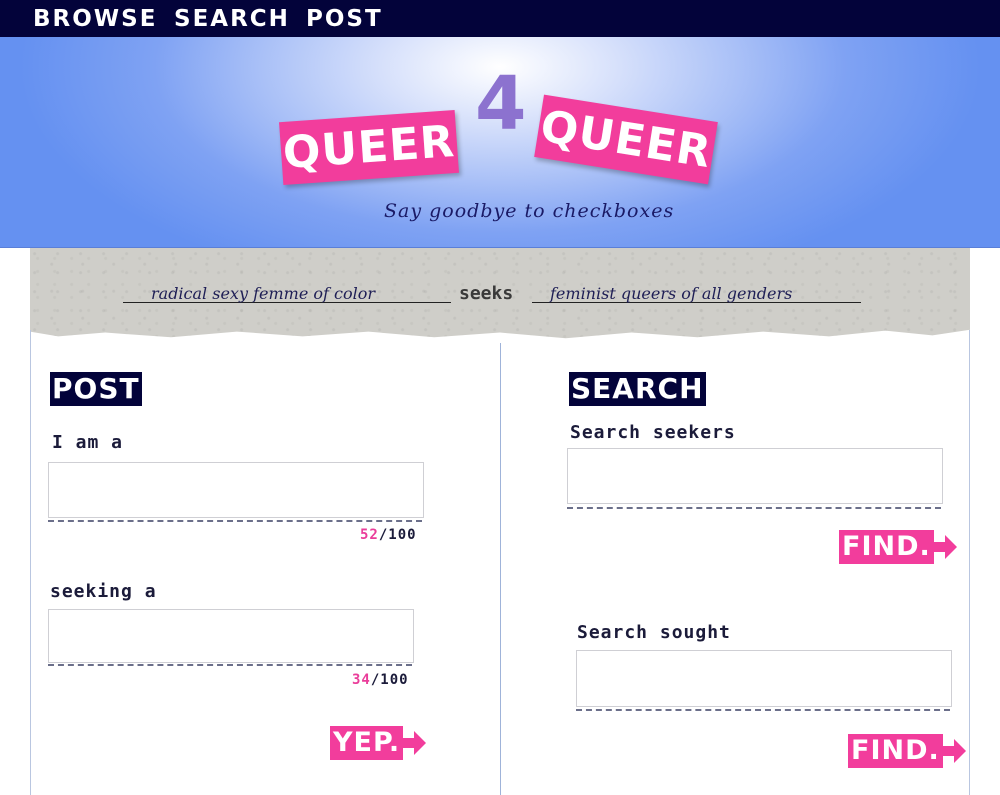  What do you see at coordinates (500, 18) in the screenshot?
I see `top-nav: BROWSE SEARCH POST` at bounding box center [500, 18].